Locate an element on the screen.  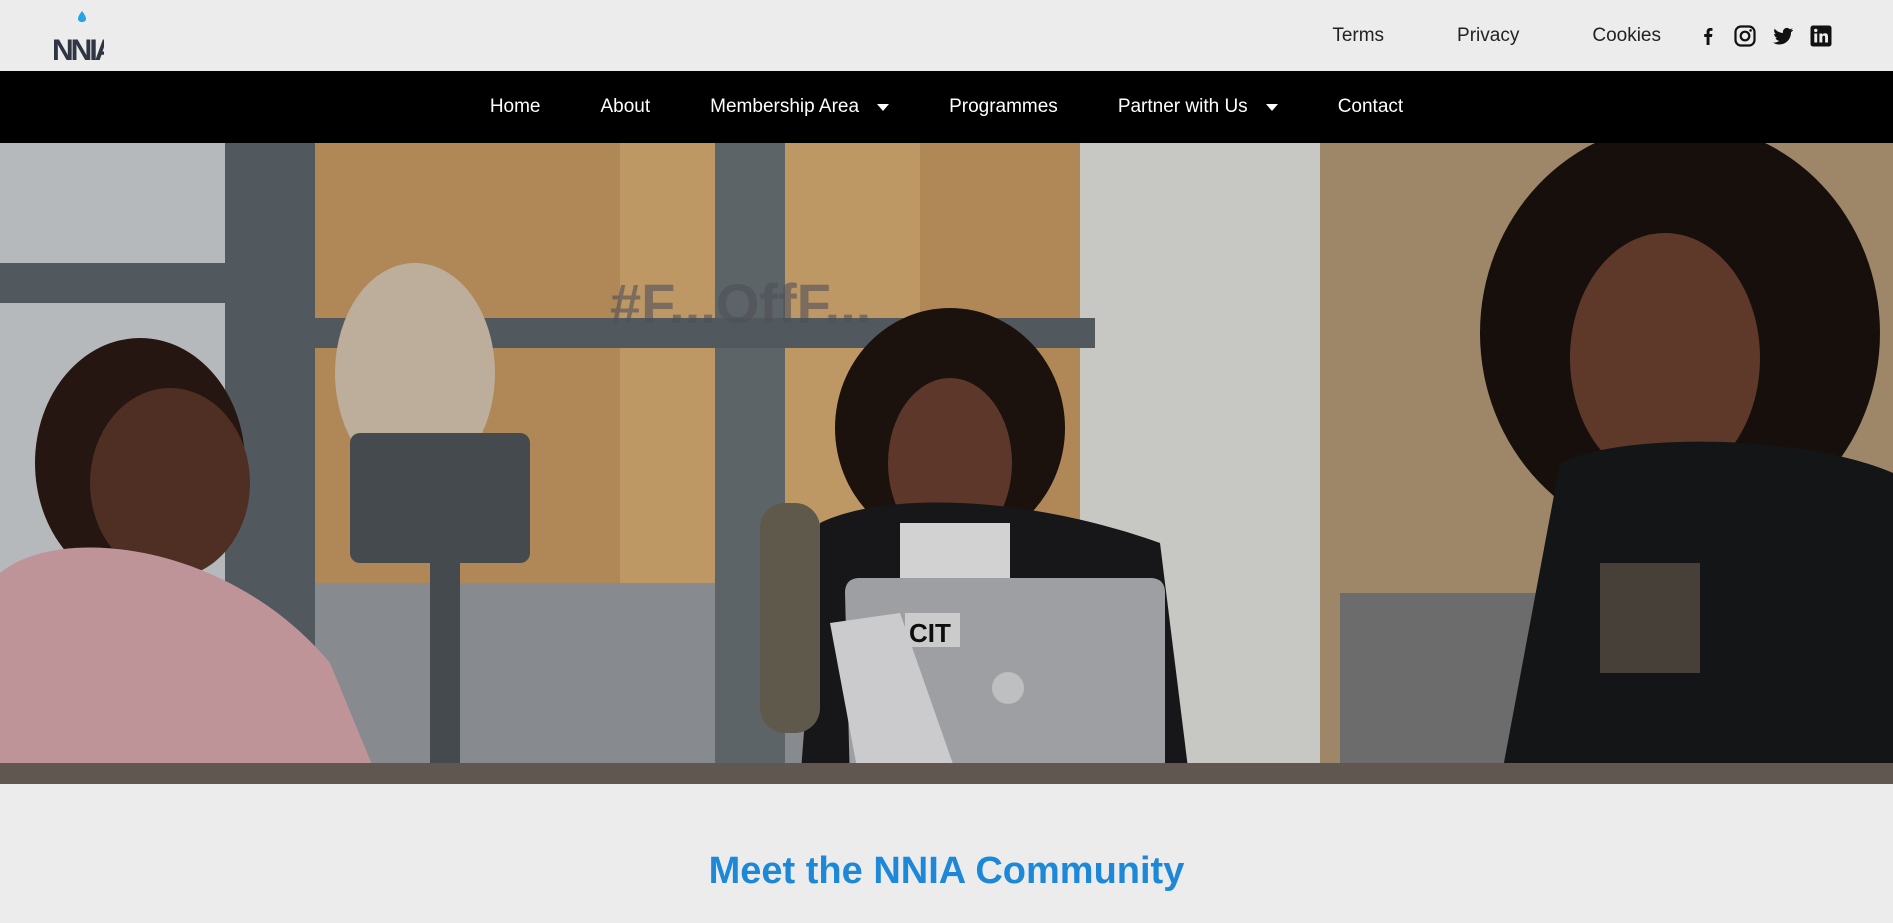
twitter-icon is located at coordinates (1783, 36).